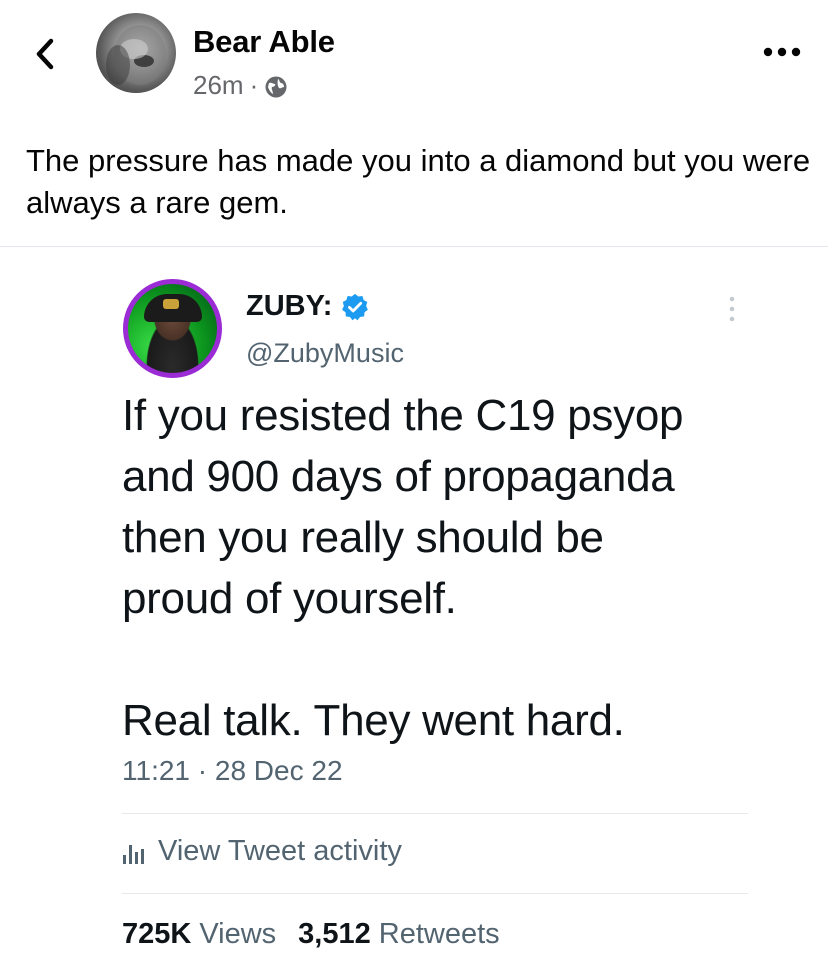 This screenshot has width=828, height=965. Describe the element at coordinates (414, 55) in the screenshot. I see `post-header: Bear Able 26m ·` at that location.